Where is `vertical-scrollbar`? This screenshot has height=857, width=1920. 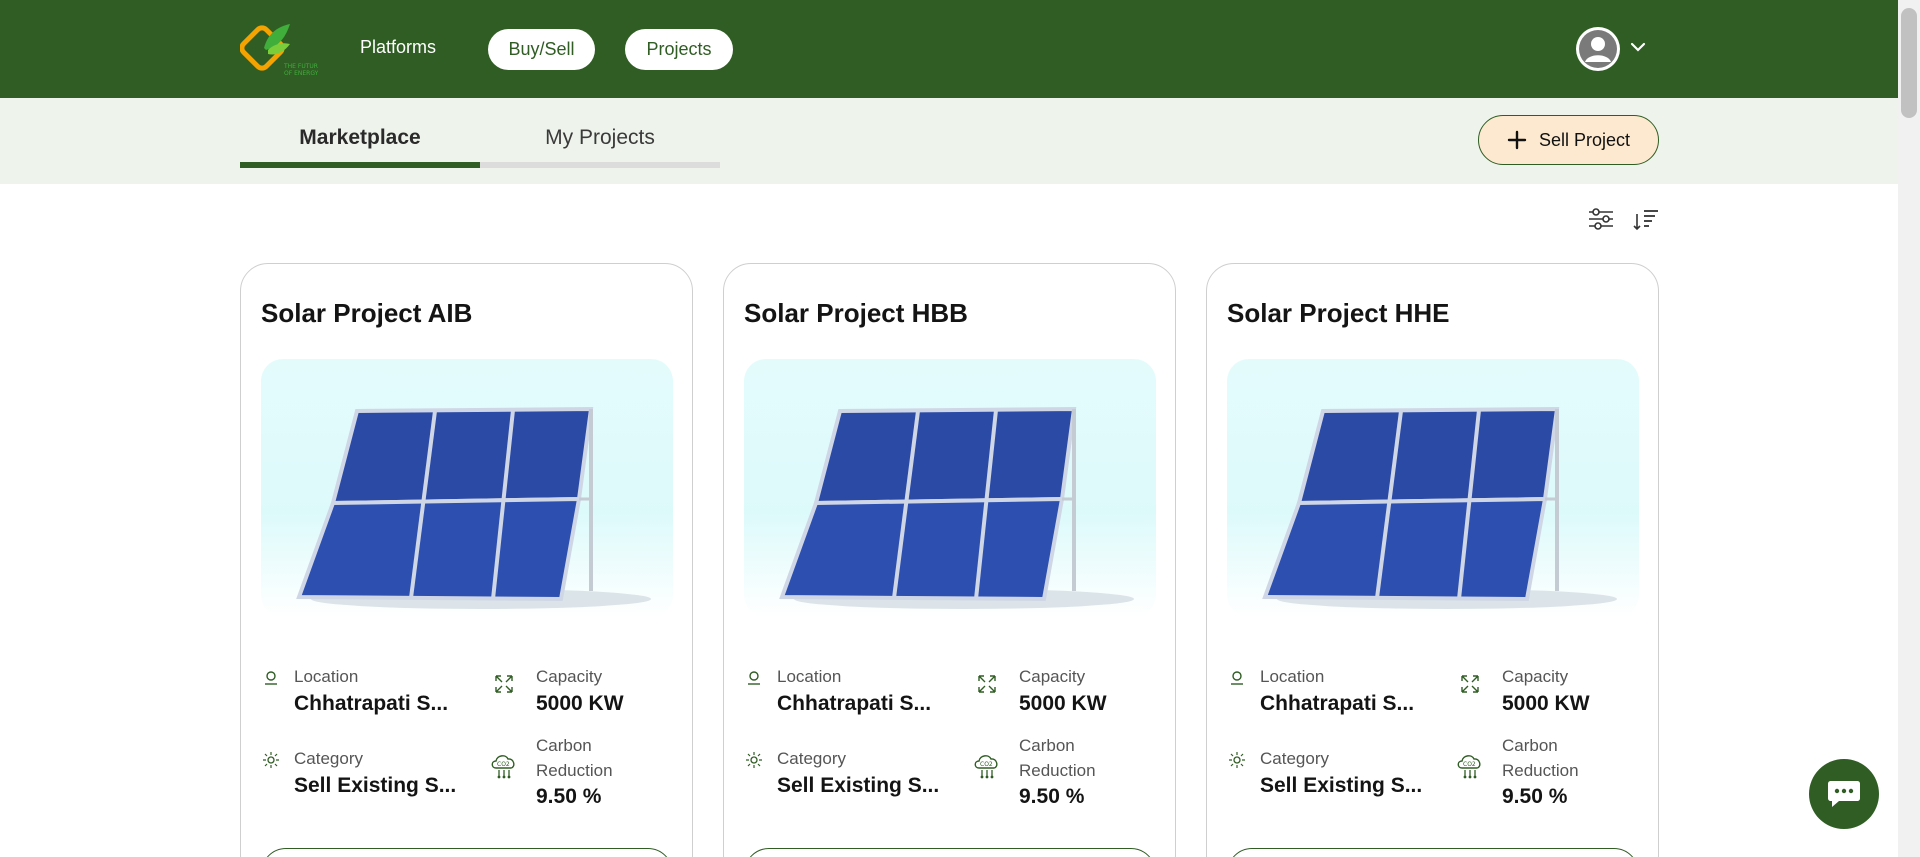 vertical-scrollbar is located at coordinates (1909, 428).